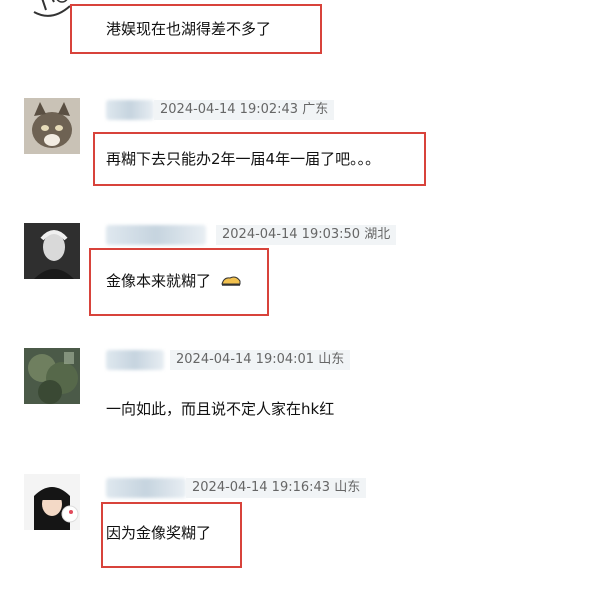 The height and width of the screenshot is (597, 592). What do you see at coordinates (220, 409) in the screenshot?
I see `comment-text: 一向如此，而且说不定人家在hk红` at bounding box center [220, 409].